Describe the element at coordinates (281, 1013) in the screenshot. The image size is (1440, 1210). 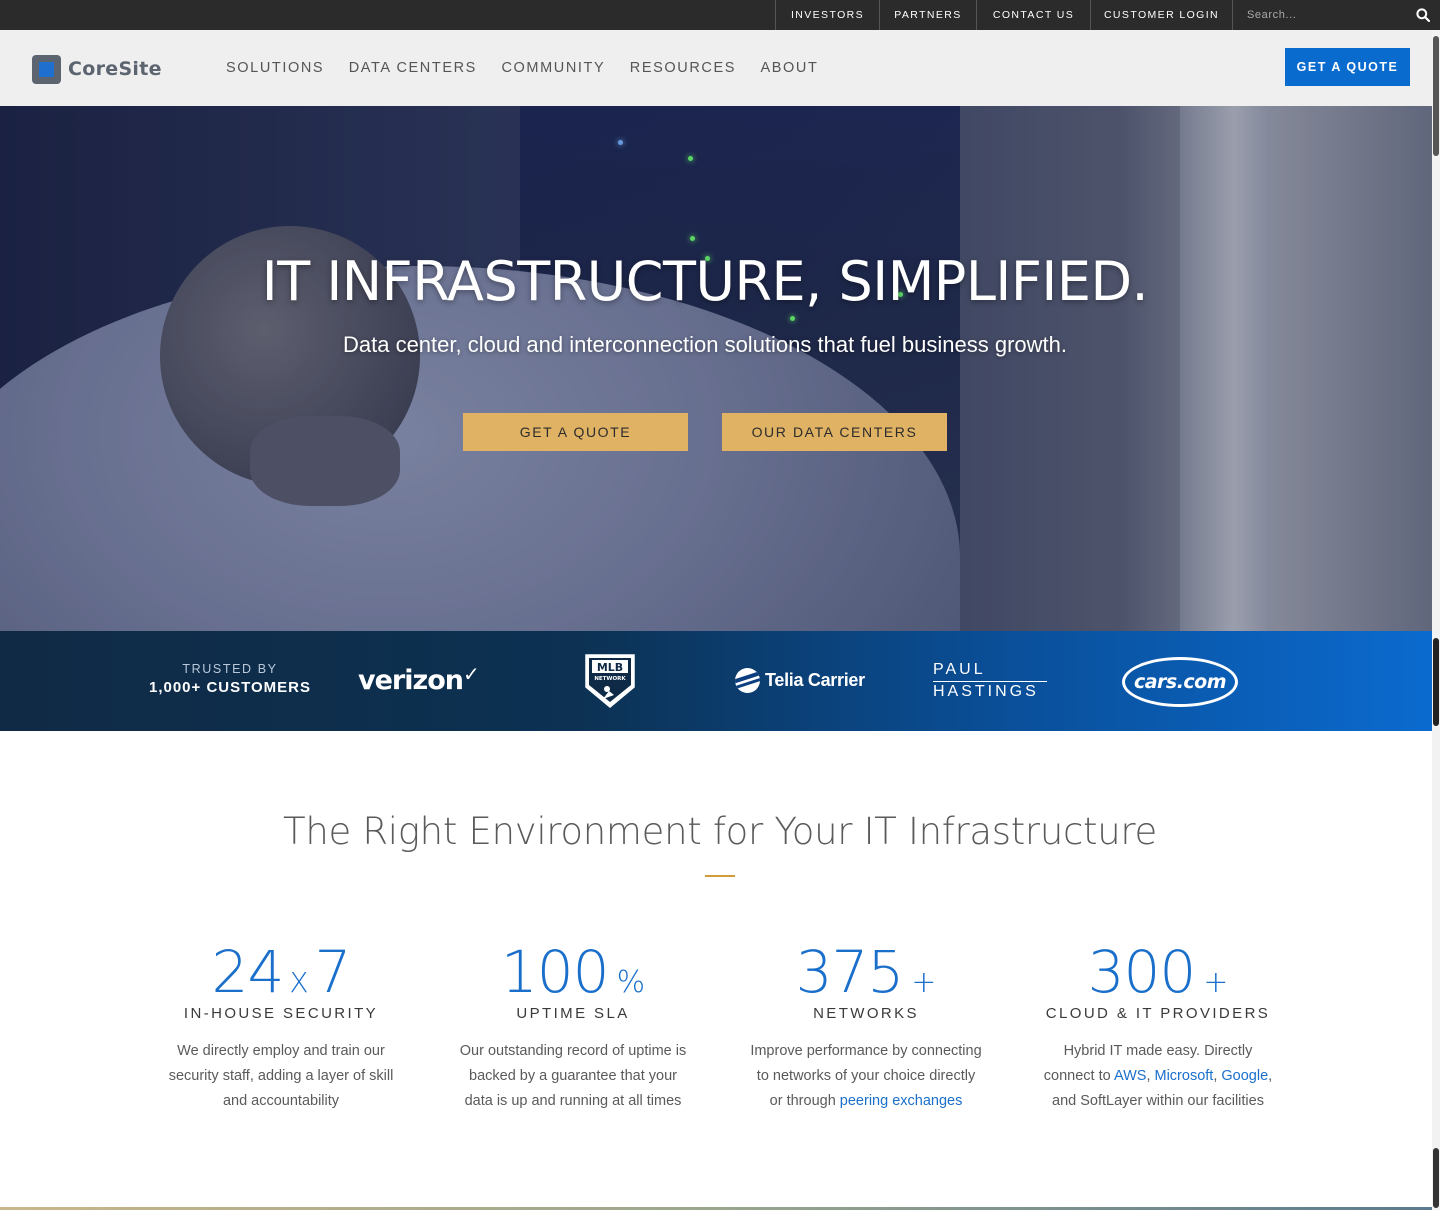
I see `stat-label: IN-HOUSE SECURITY` at that location.